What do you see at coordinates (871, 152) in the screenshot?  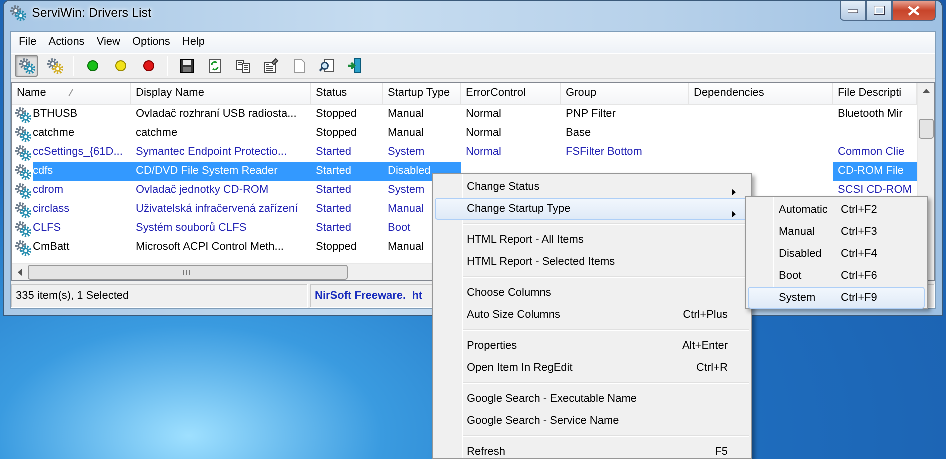 I see `table-cell: Common Clie` at bounding box center [871, 152].